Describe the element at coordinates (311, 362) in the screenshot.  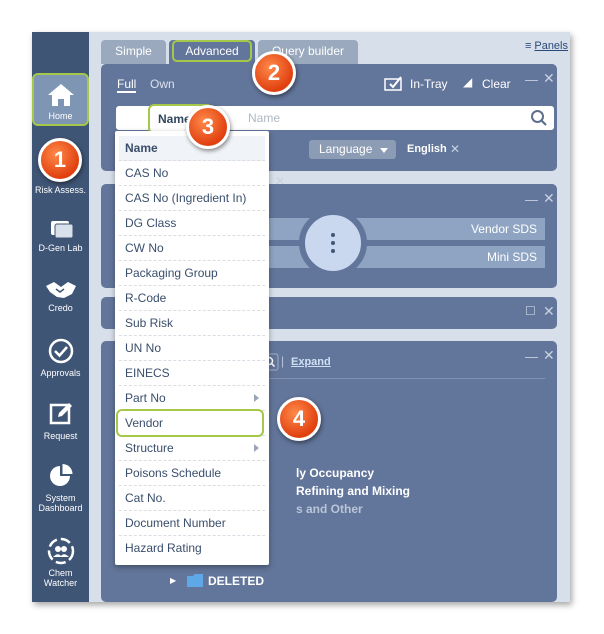
I see `expand-link: Expand` at that location.